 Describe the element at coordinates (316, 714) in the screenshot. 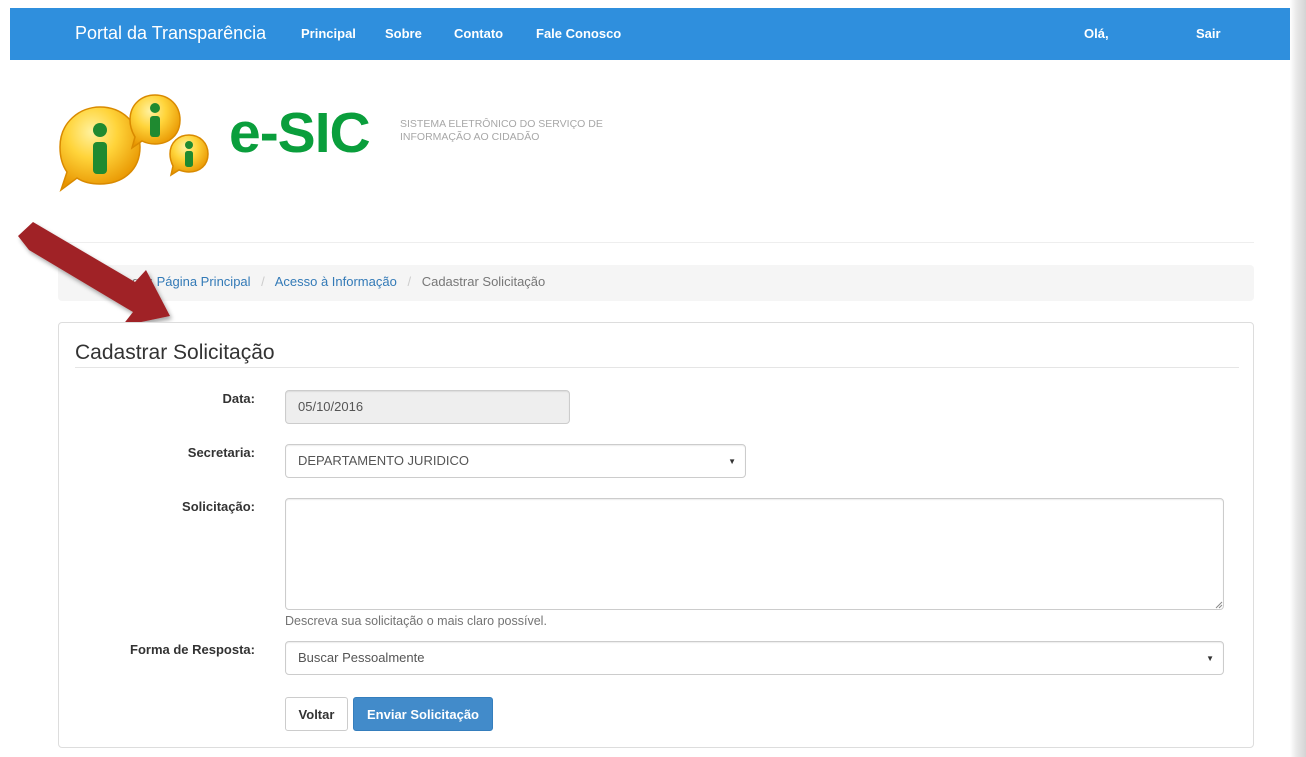

I see `back-button: Voltar` at that location.